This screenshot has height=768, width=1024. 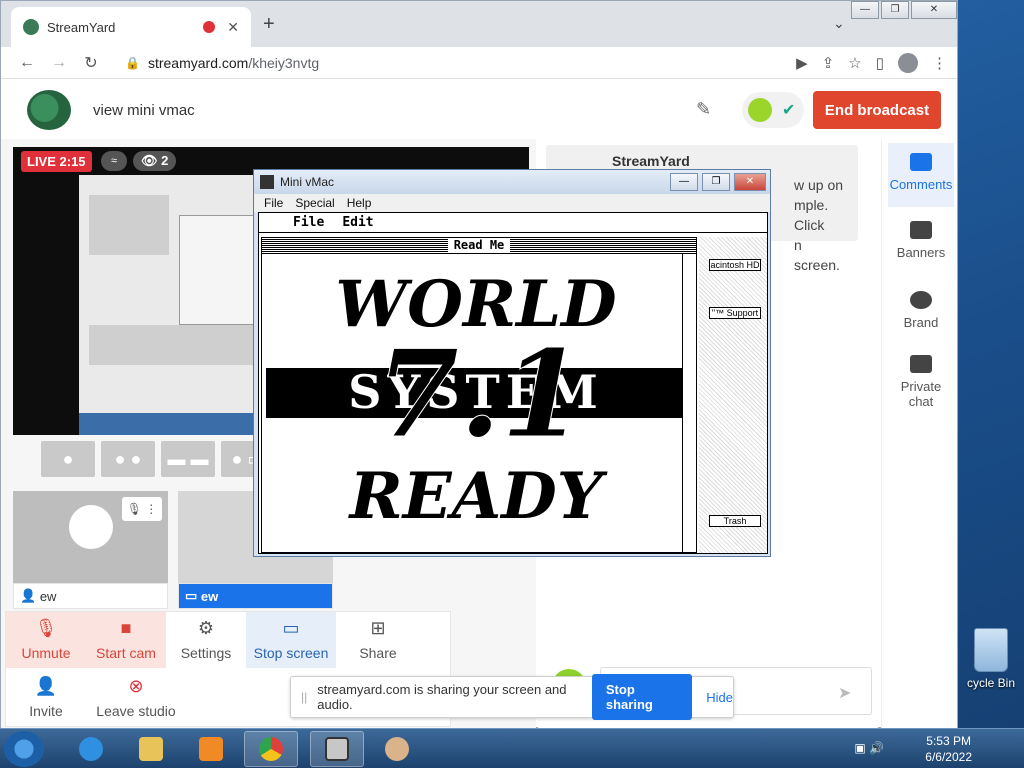 I want to click on camera-off-icon: ■, so click(x=126, y=628).